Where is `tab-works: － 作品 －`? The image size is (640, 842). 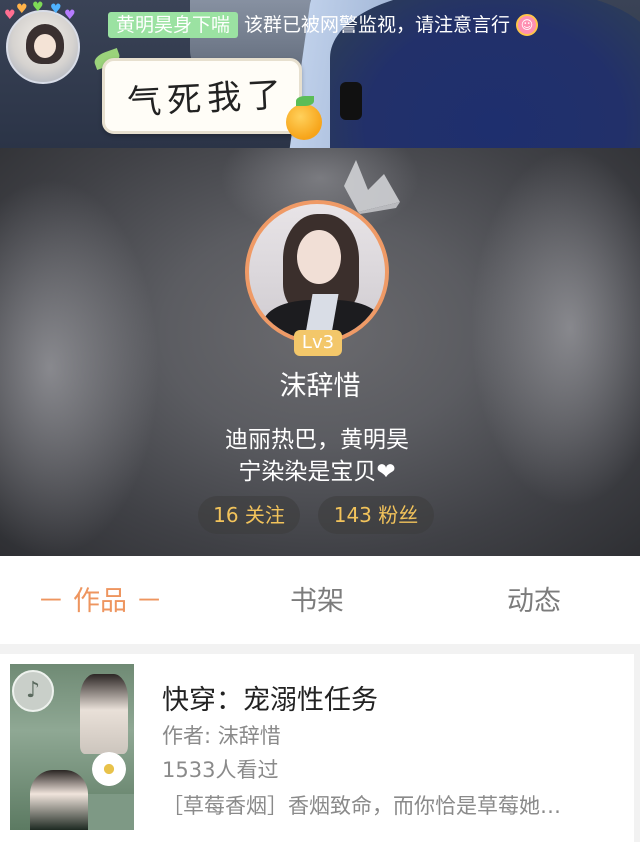
tab-works: － 作品 － is located at coordinates (100, 600).